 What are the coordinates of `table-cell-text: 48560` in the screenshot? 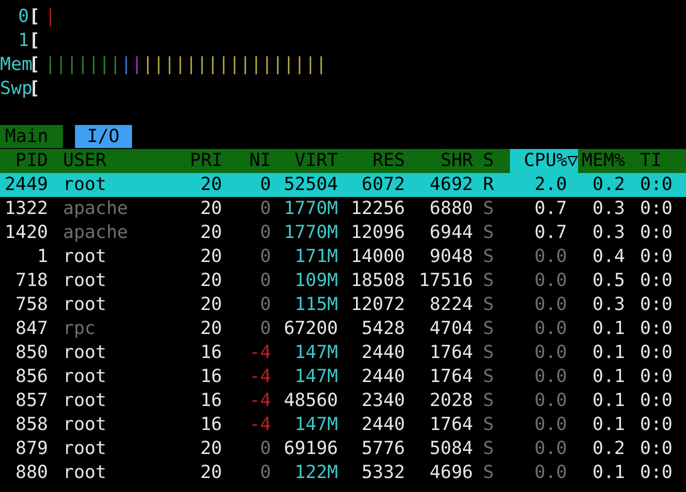 It's located at (310, 401).